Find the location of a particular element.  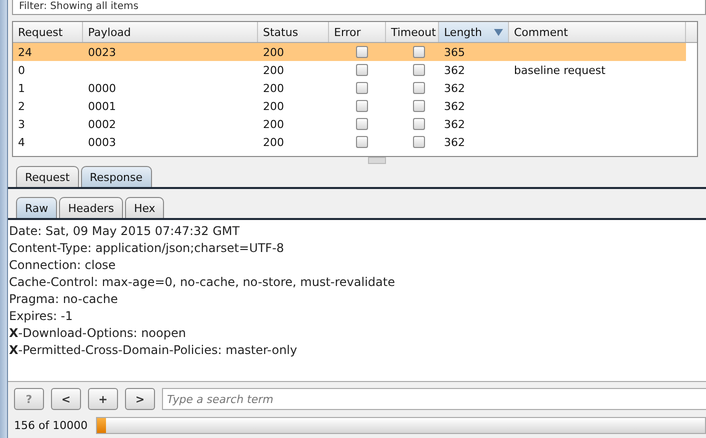

search-field: Type a search term is located at coordinates (434, 399).